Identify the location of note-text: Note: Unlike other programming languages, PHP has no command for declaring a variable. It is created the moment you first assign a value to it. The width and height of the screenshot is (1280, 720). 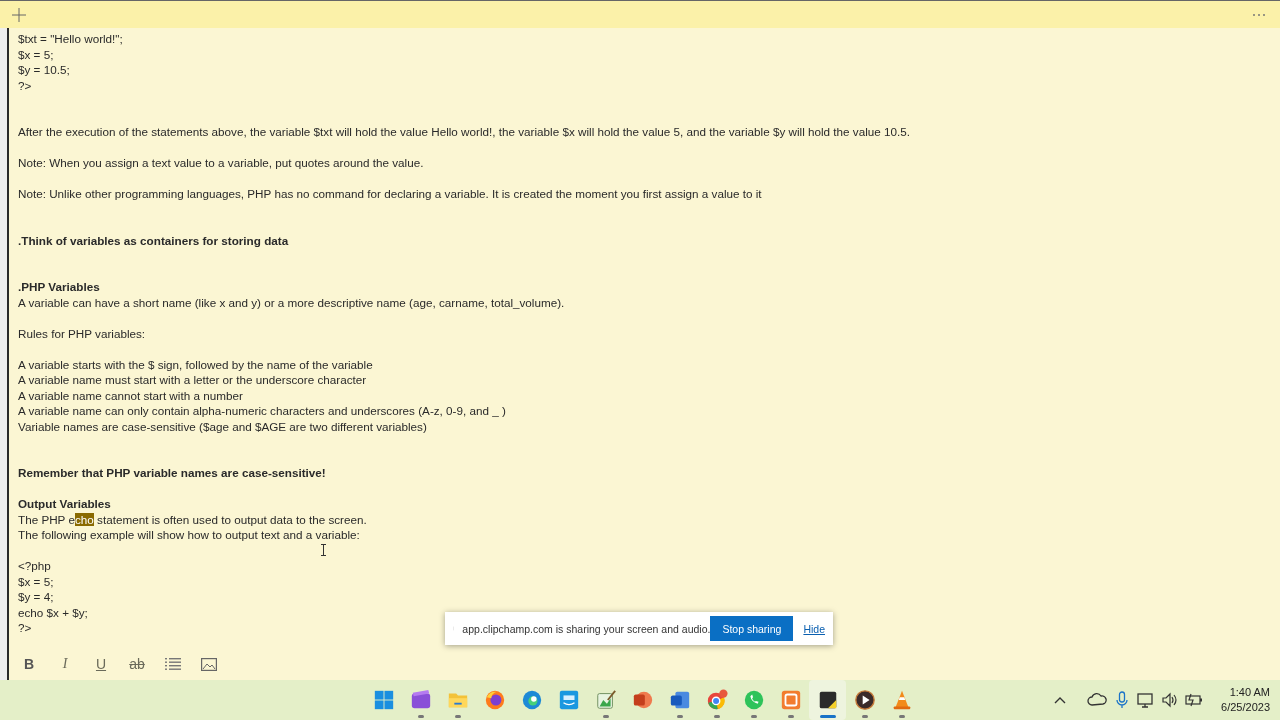
(390, 193).